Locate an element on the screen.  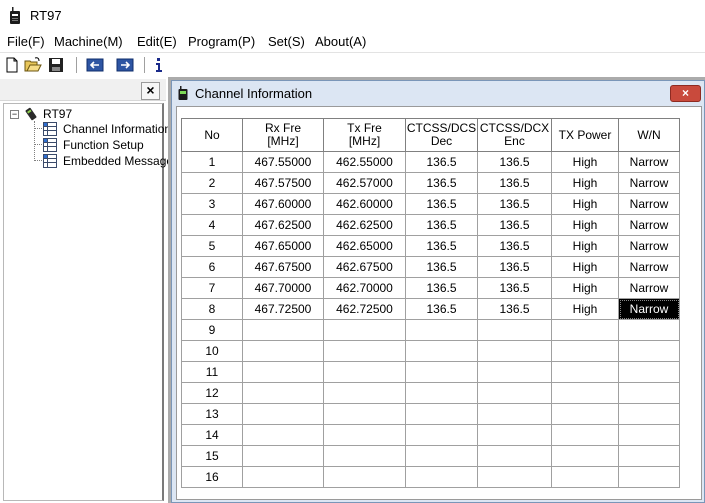
header-ctcss-enc: CTCSS/DCX Enc is located at coordinates (514, 135).